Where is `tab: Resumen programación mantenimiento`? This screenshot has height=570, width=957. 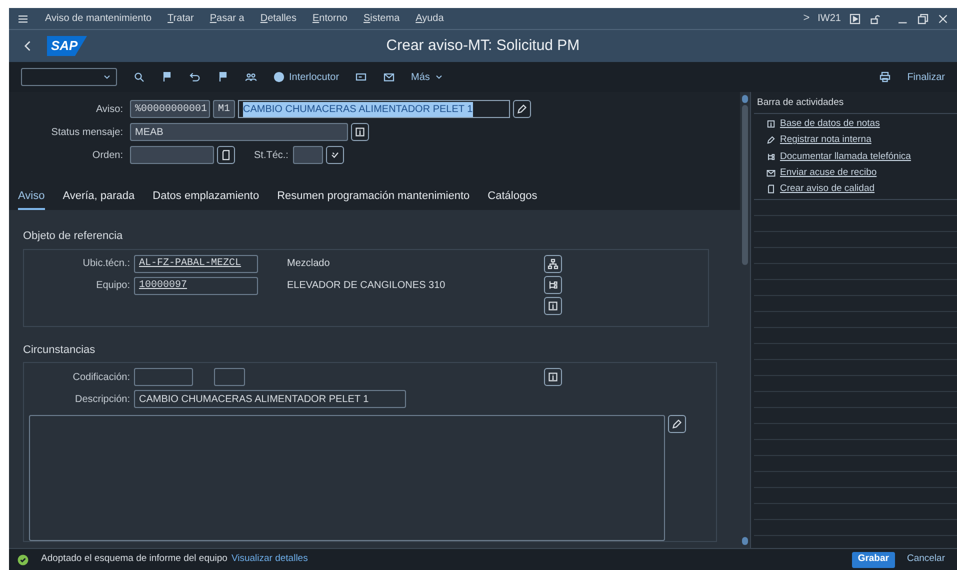 tab: Resumen programación mantenimiento is located at coordinates (373, 199).